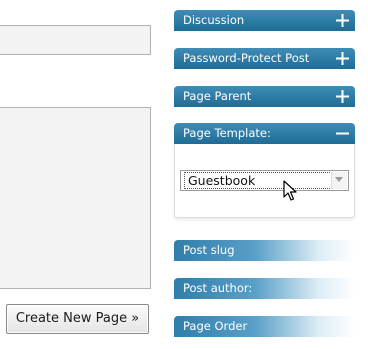 This screenshot has height=349, width=368. I want to click on page-order-box-label: Page Order, so click(215, 326).